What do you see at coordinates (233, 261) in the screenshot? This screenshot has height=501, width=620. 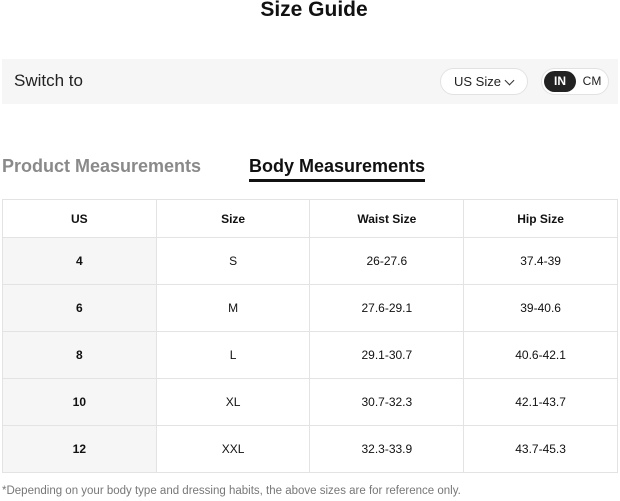 I see `size-cell: S` at bounding box center [233, 261].